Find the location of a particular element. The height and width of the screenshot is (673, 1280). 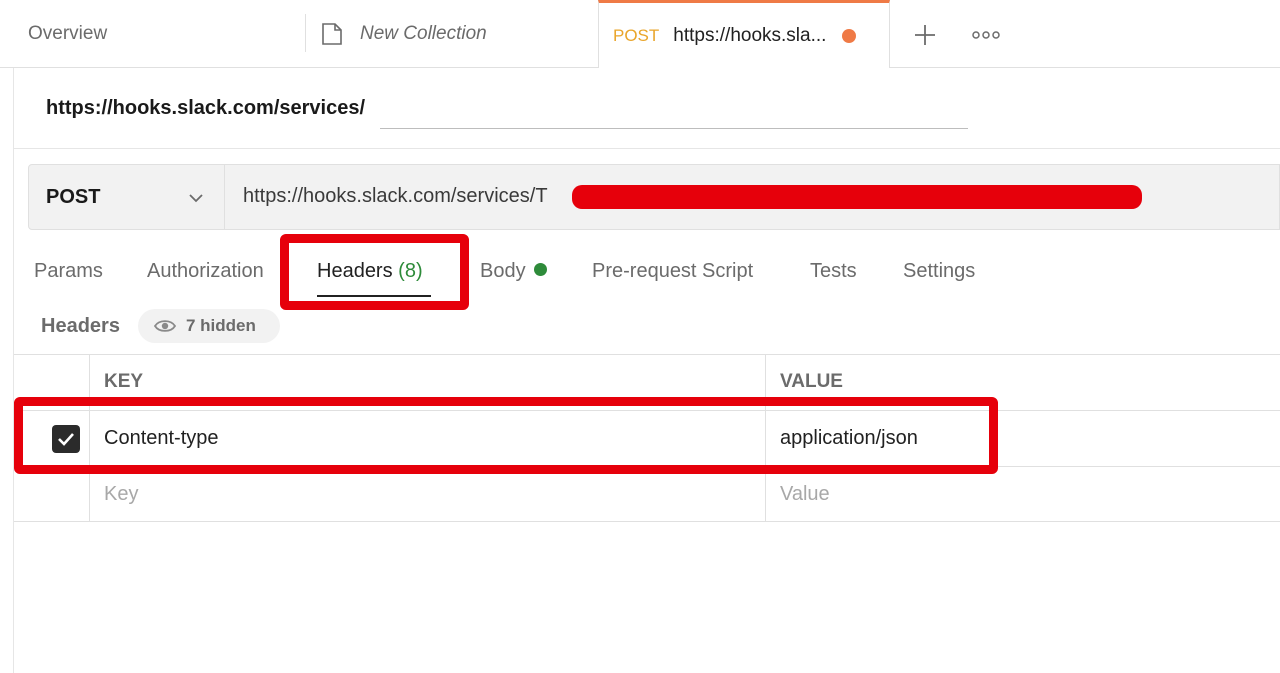

key-column-header: KEY is located at coordinates (428, 382).